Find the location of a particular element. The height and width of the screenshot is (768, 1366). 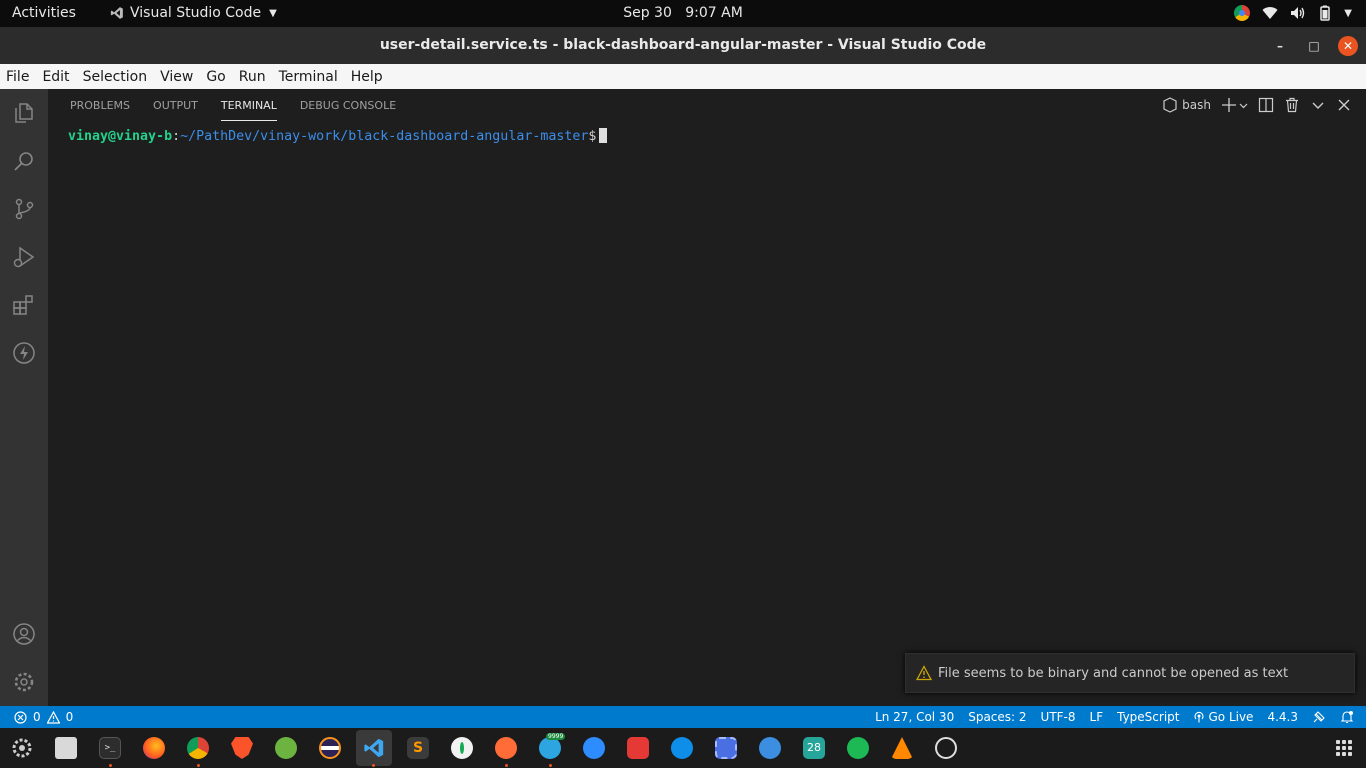

extensions-icon is located at coordinates (24, 305).